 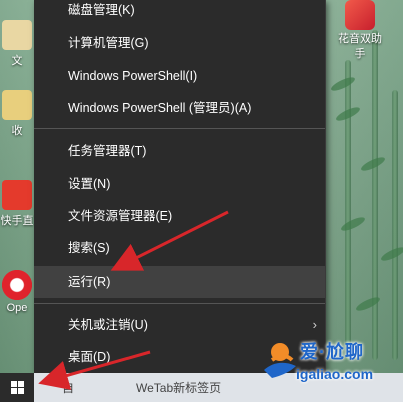 I want to click on kuaishou-app-icon, so click(x=17, y=195).